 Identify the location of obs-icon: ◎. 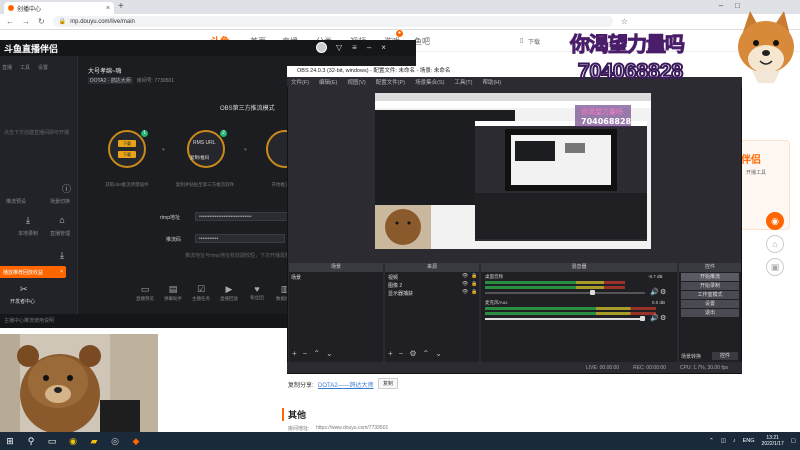
(115, 441).